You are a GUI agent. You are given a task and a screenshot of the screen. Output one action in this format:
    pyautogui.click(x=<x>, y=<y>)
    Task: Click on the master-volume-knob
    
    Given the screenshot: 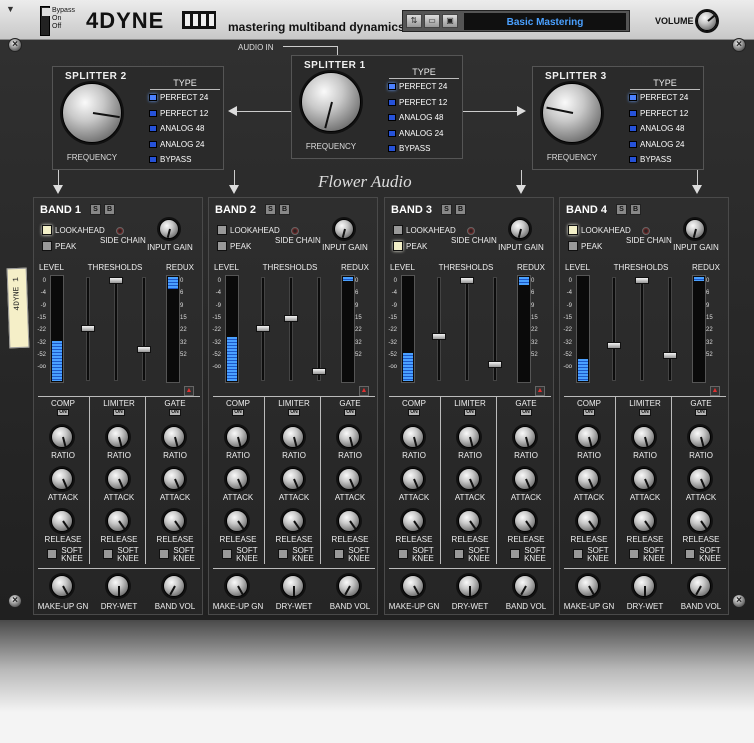 What is the action you would take?
    pyautogui.click(x=707, y=21)
    